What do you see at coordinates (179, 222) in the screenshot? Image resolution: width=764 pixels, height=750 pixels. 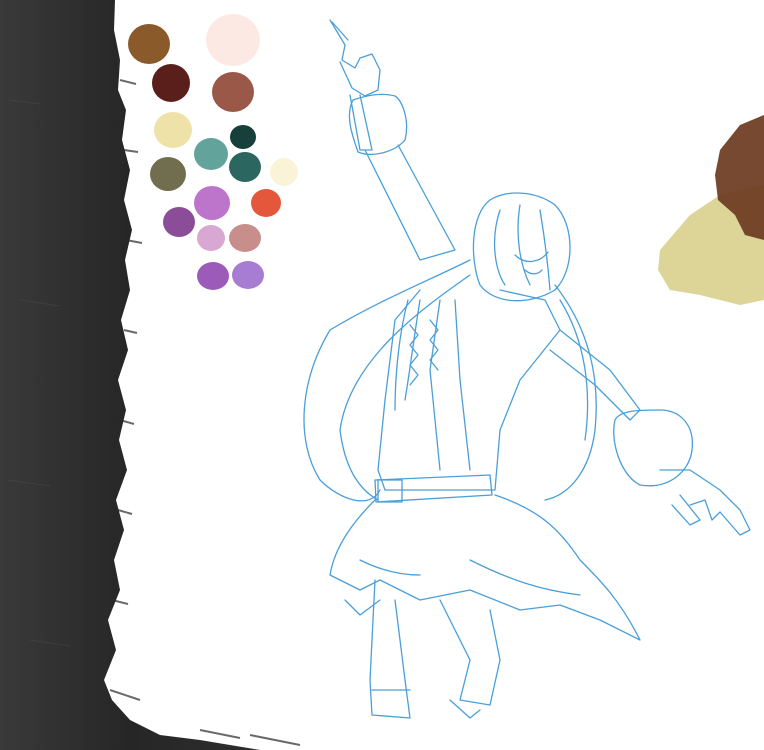 I see `swatch-purple` at bounding box center [179, 222].